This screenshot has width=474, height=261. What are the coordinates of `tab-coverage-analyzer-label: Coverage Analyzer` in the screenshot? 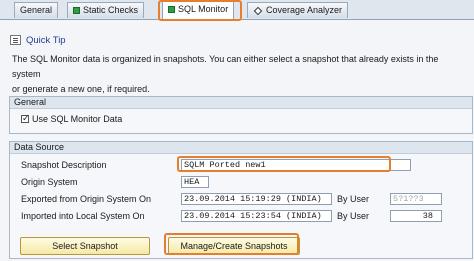 It's located at (304, 10).